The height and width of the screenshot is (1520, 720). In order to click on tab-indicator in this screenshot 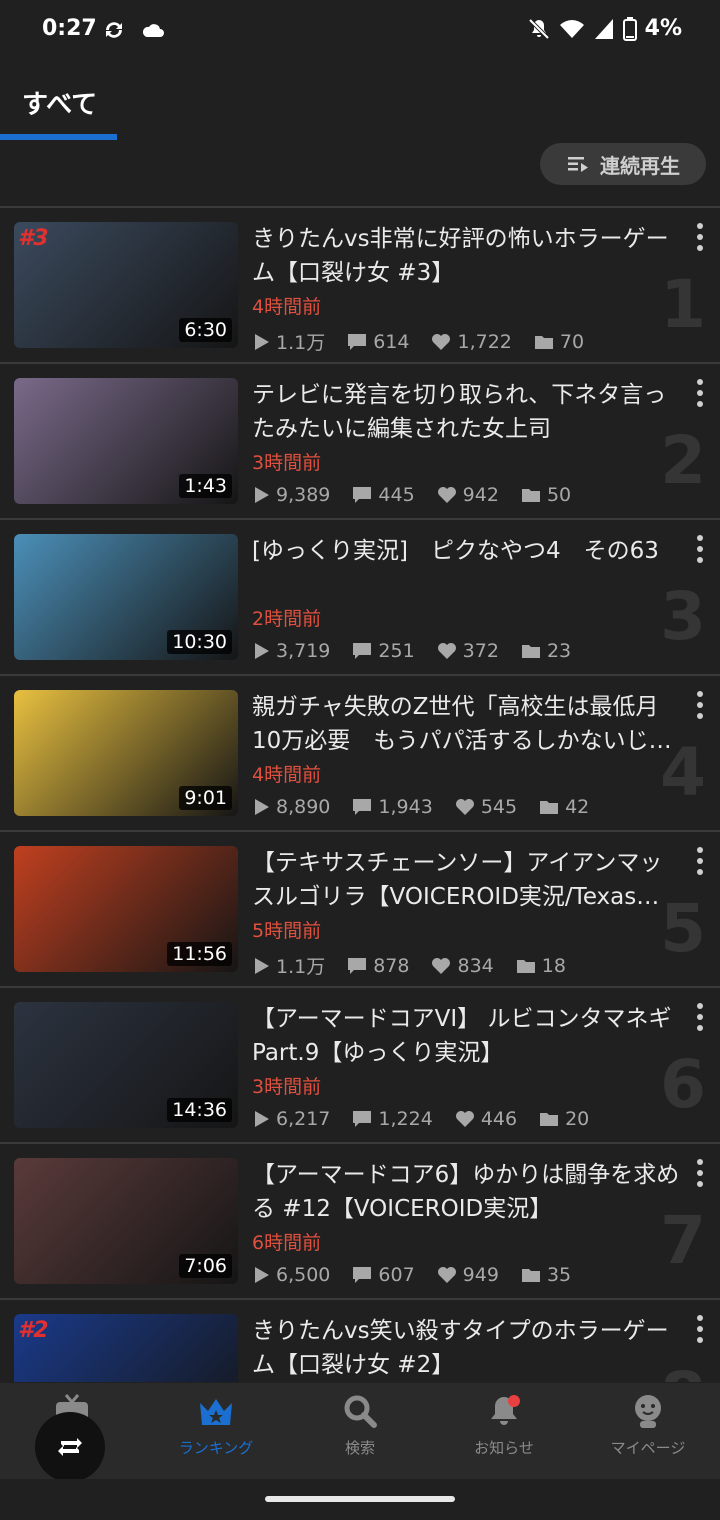, I will do `click(58, 137)`.